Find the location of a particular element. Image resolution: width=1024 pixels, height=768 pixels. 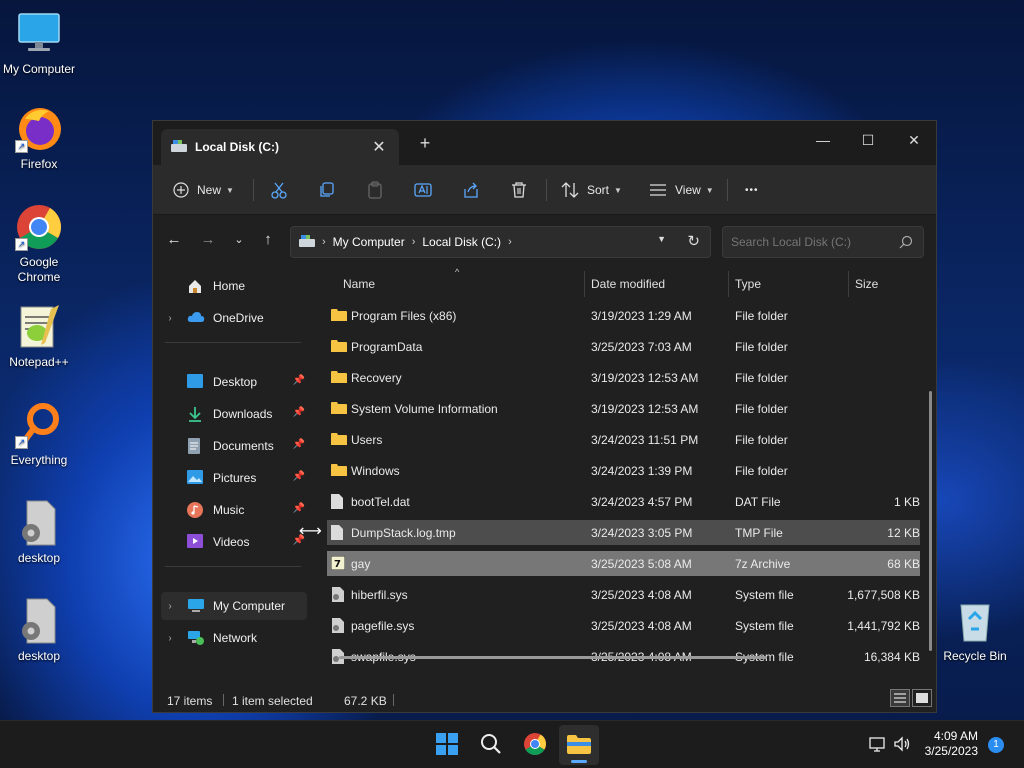

sidebar-item-music: Music 📌 is located at coordinates (234, 510).